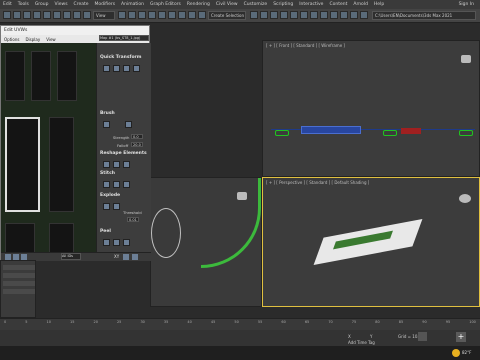 The height and width of the screenshot is (360, 480). I want to click on render-setup-icon, so click(304, 15).